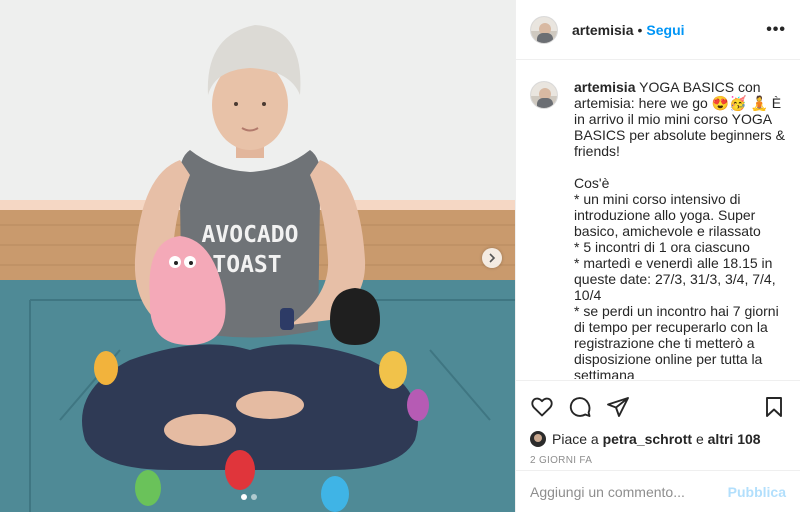 The image size is (800, 512). What do you see at coordinates (602, 30) in the screenshot?
I see `header-username: artemisia` at bounding box center [602, 30].